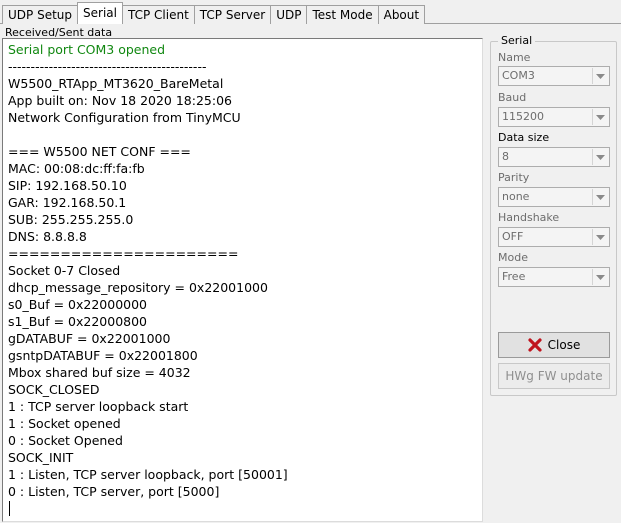 The width and height of the screenshot is (621, 523). Describe the element at coordinates (514, 177) in the screenshot. I see `parity-label: Parity` at that location.